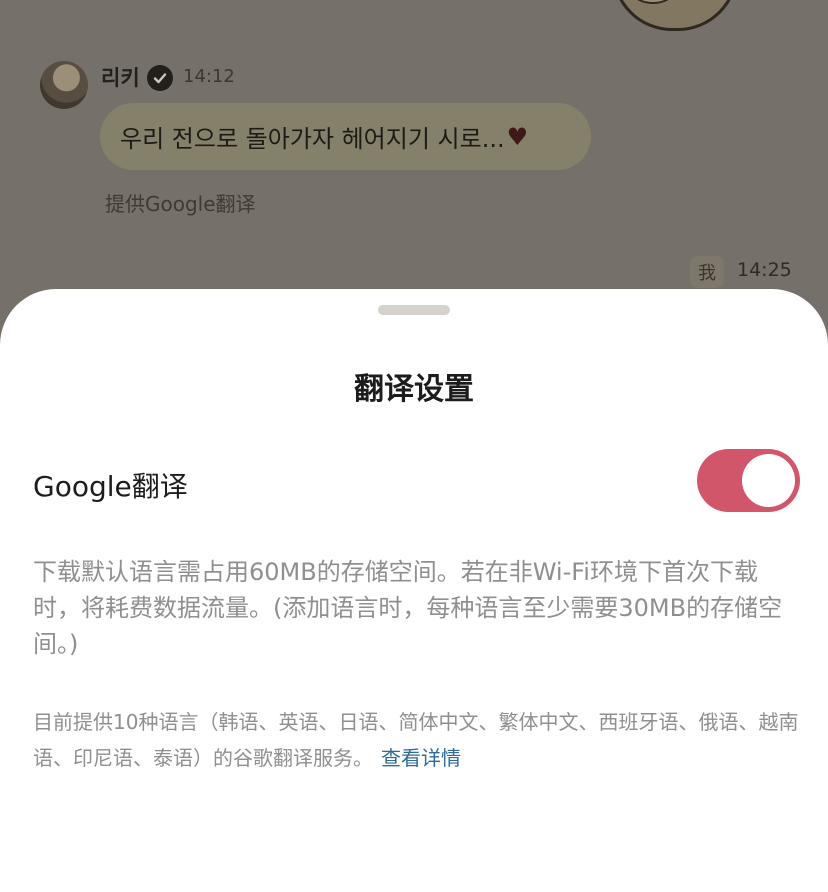 The image size is (828, 892). I want to click on toggle-knob, so click(768, 480).